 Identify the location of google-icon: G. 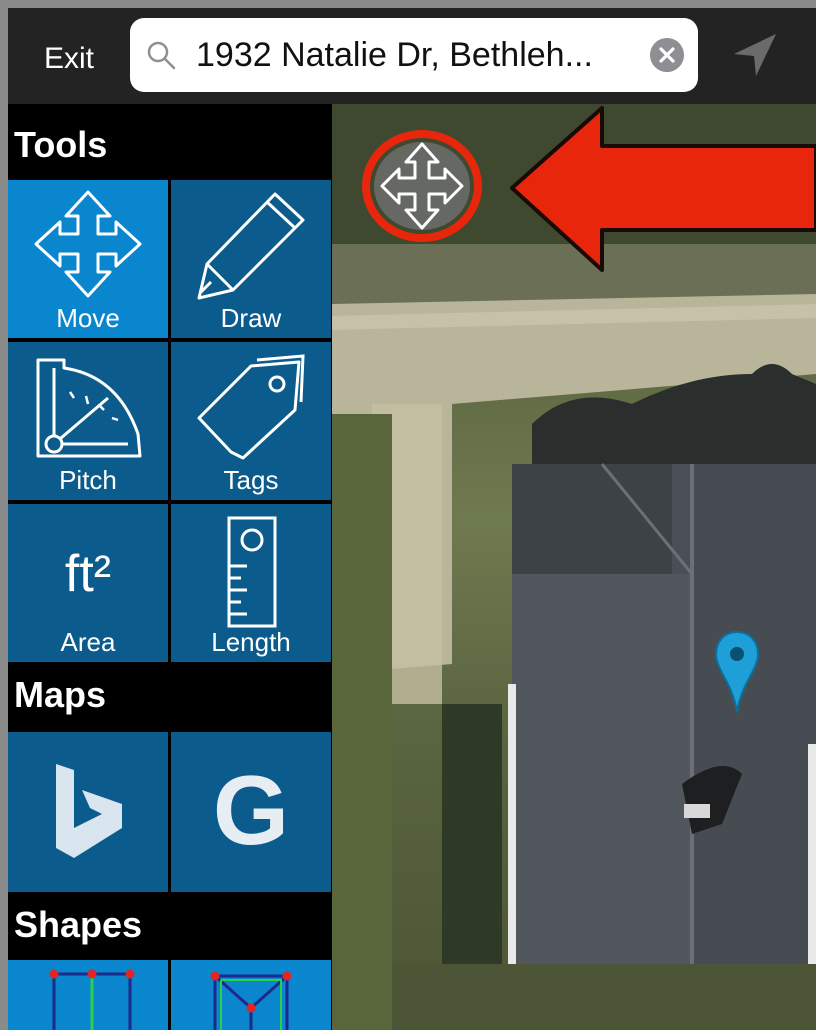
(251, 810).